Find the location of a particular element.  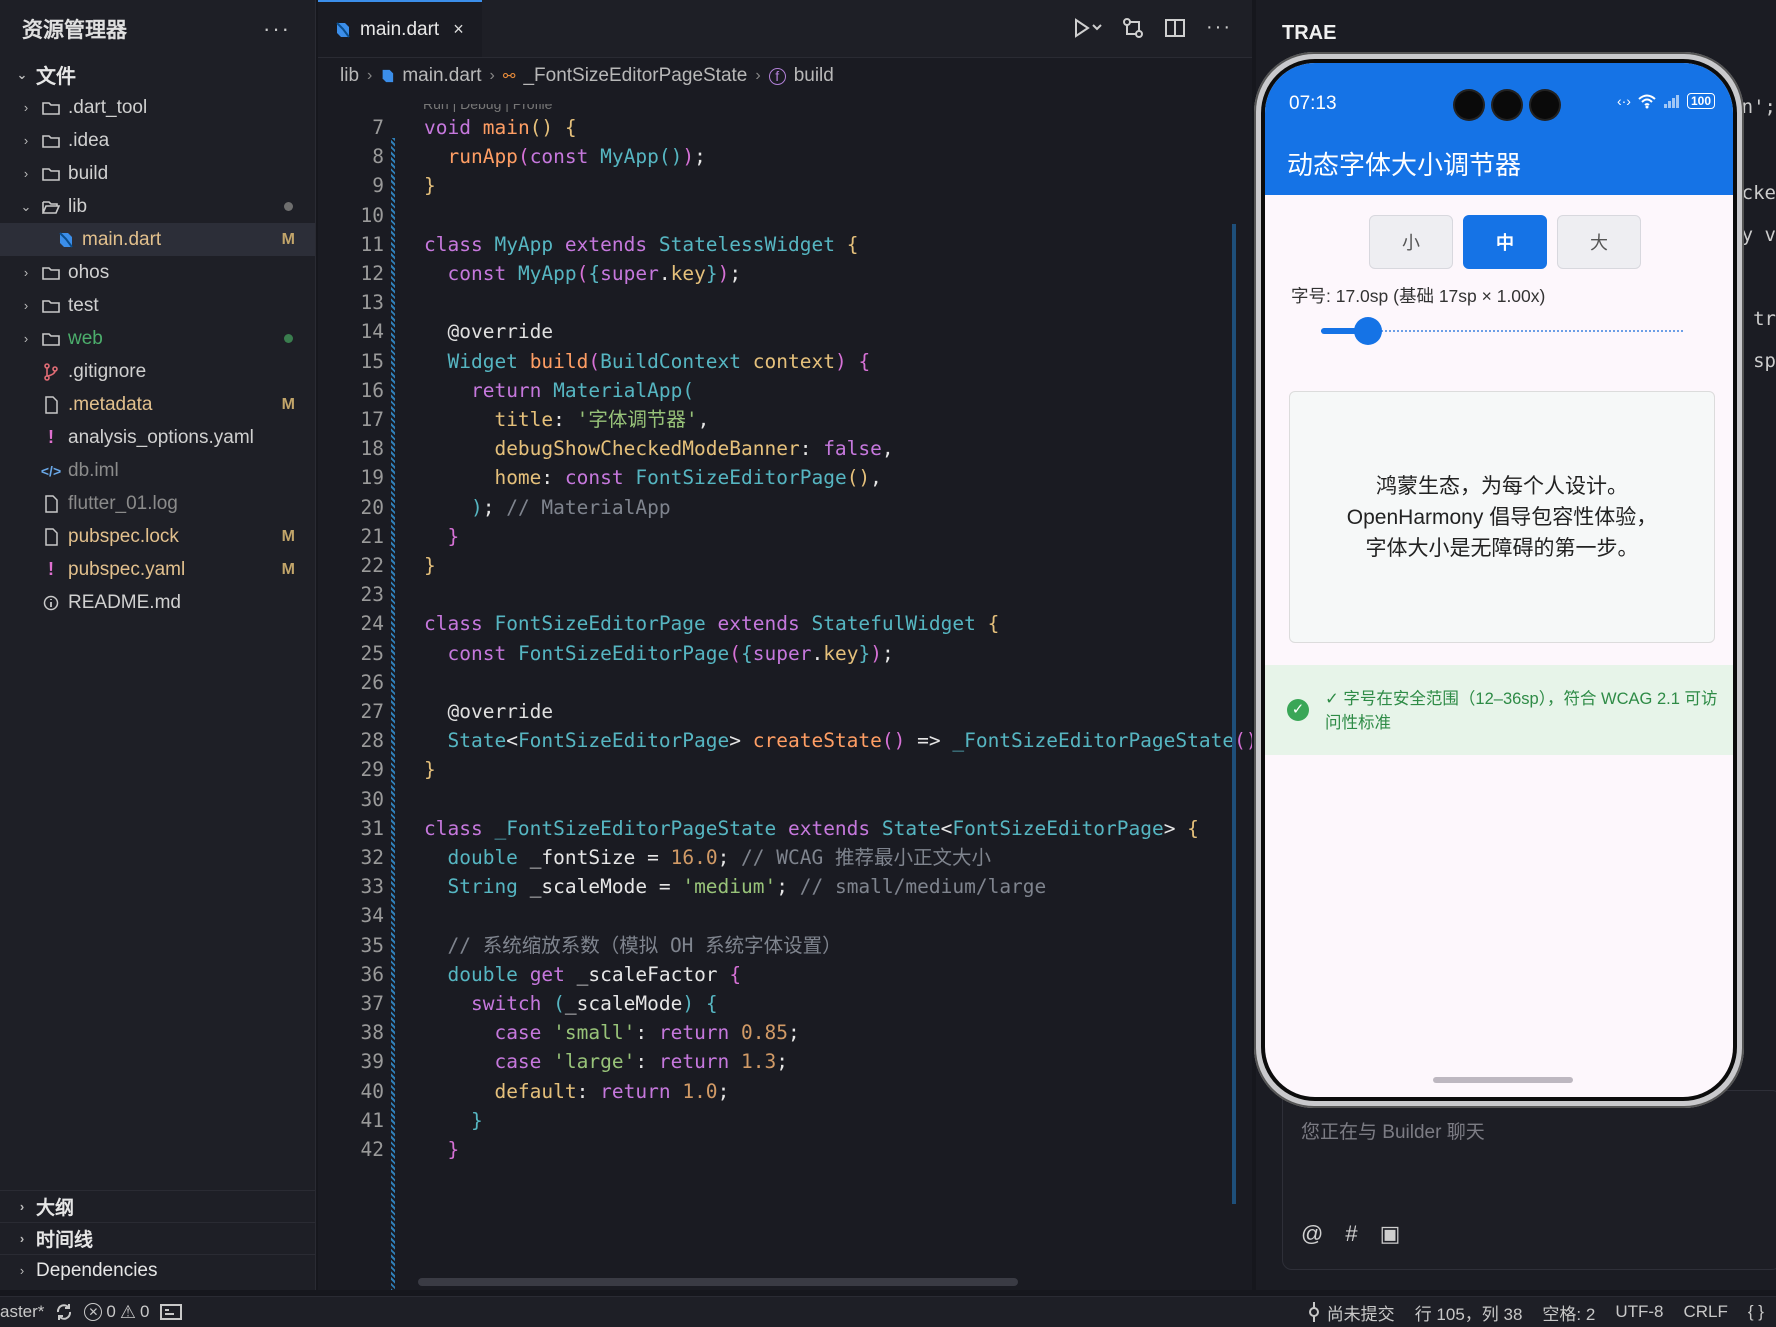

code-line: 41 } is located at coordinates (778, 1120).